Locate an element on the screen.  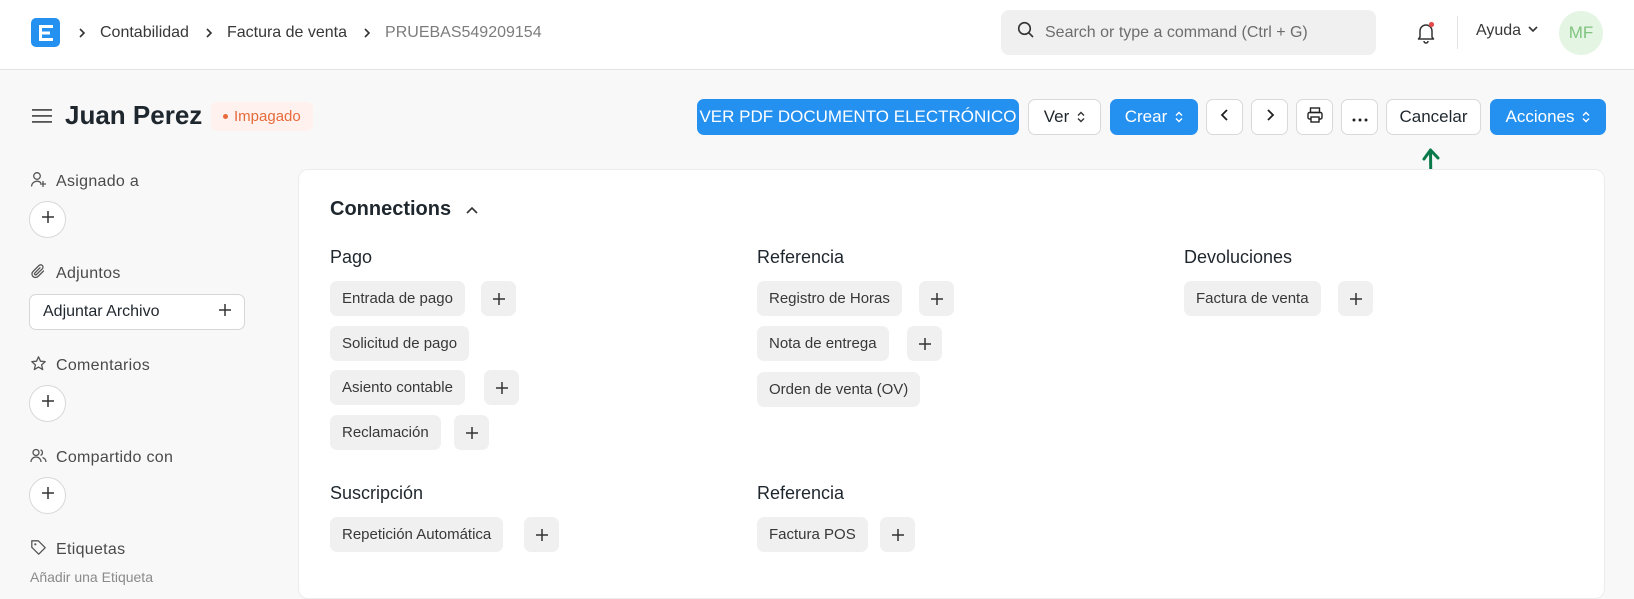
paperclip-icon is located at coordinates (38, 274).